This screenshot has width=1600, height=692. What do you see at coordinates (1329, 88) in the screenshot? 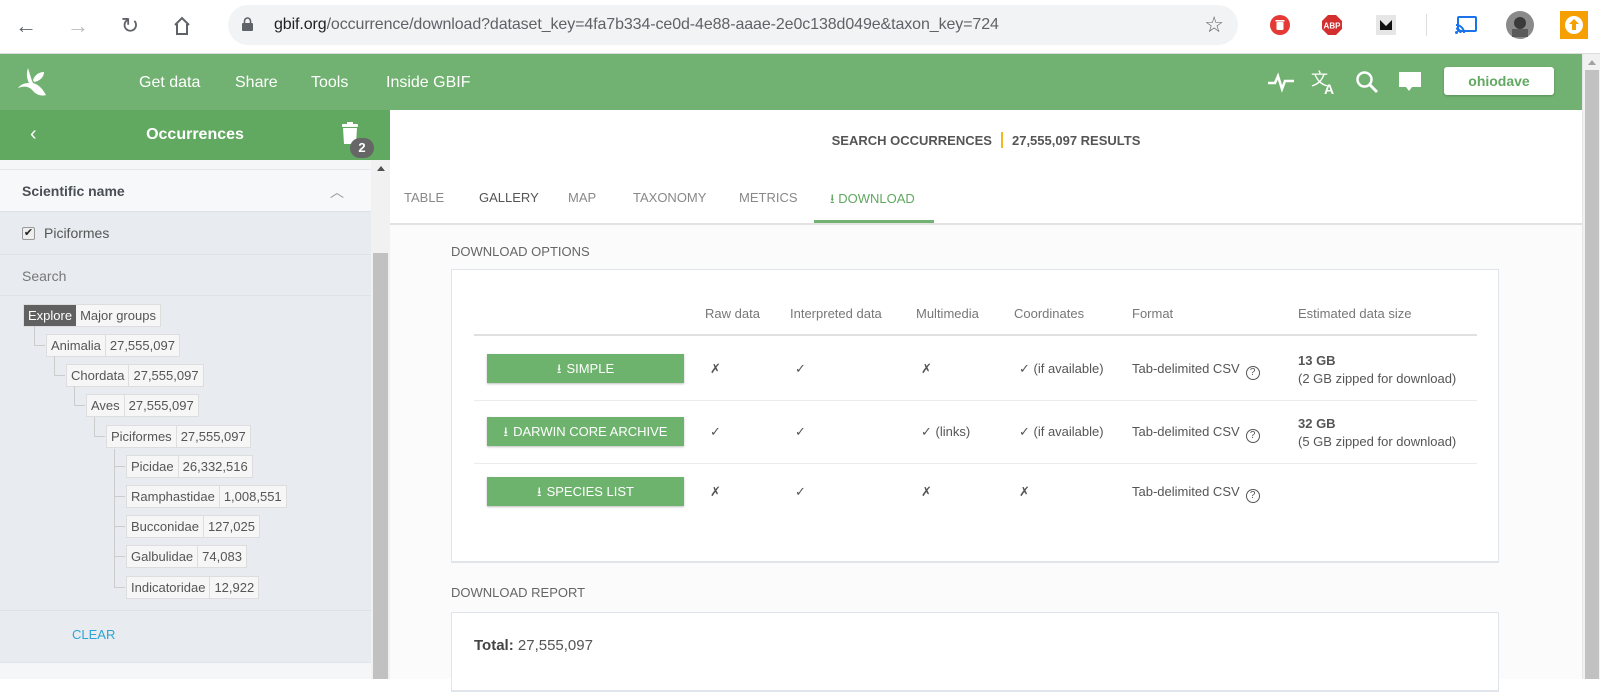
I see `svg-text: A` at bounding box center [1329, 88].